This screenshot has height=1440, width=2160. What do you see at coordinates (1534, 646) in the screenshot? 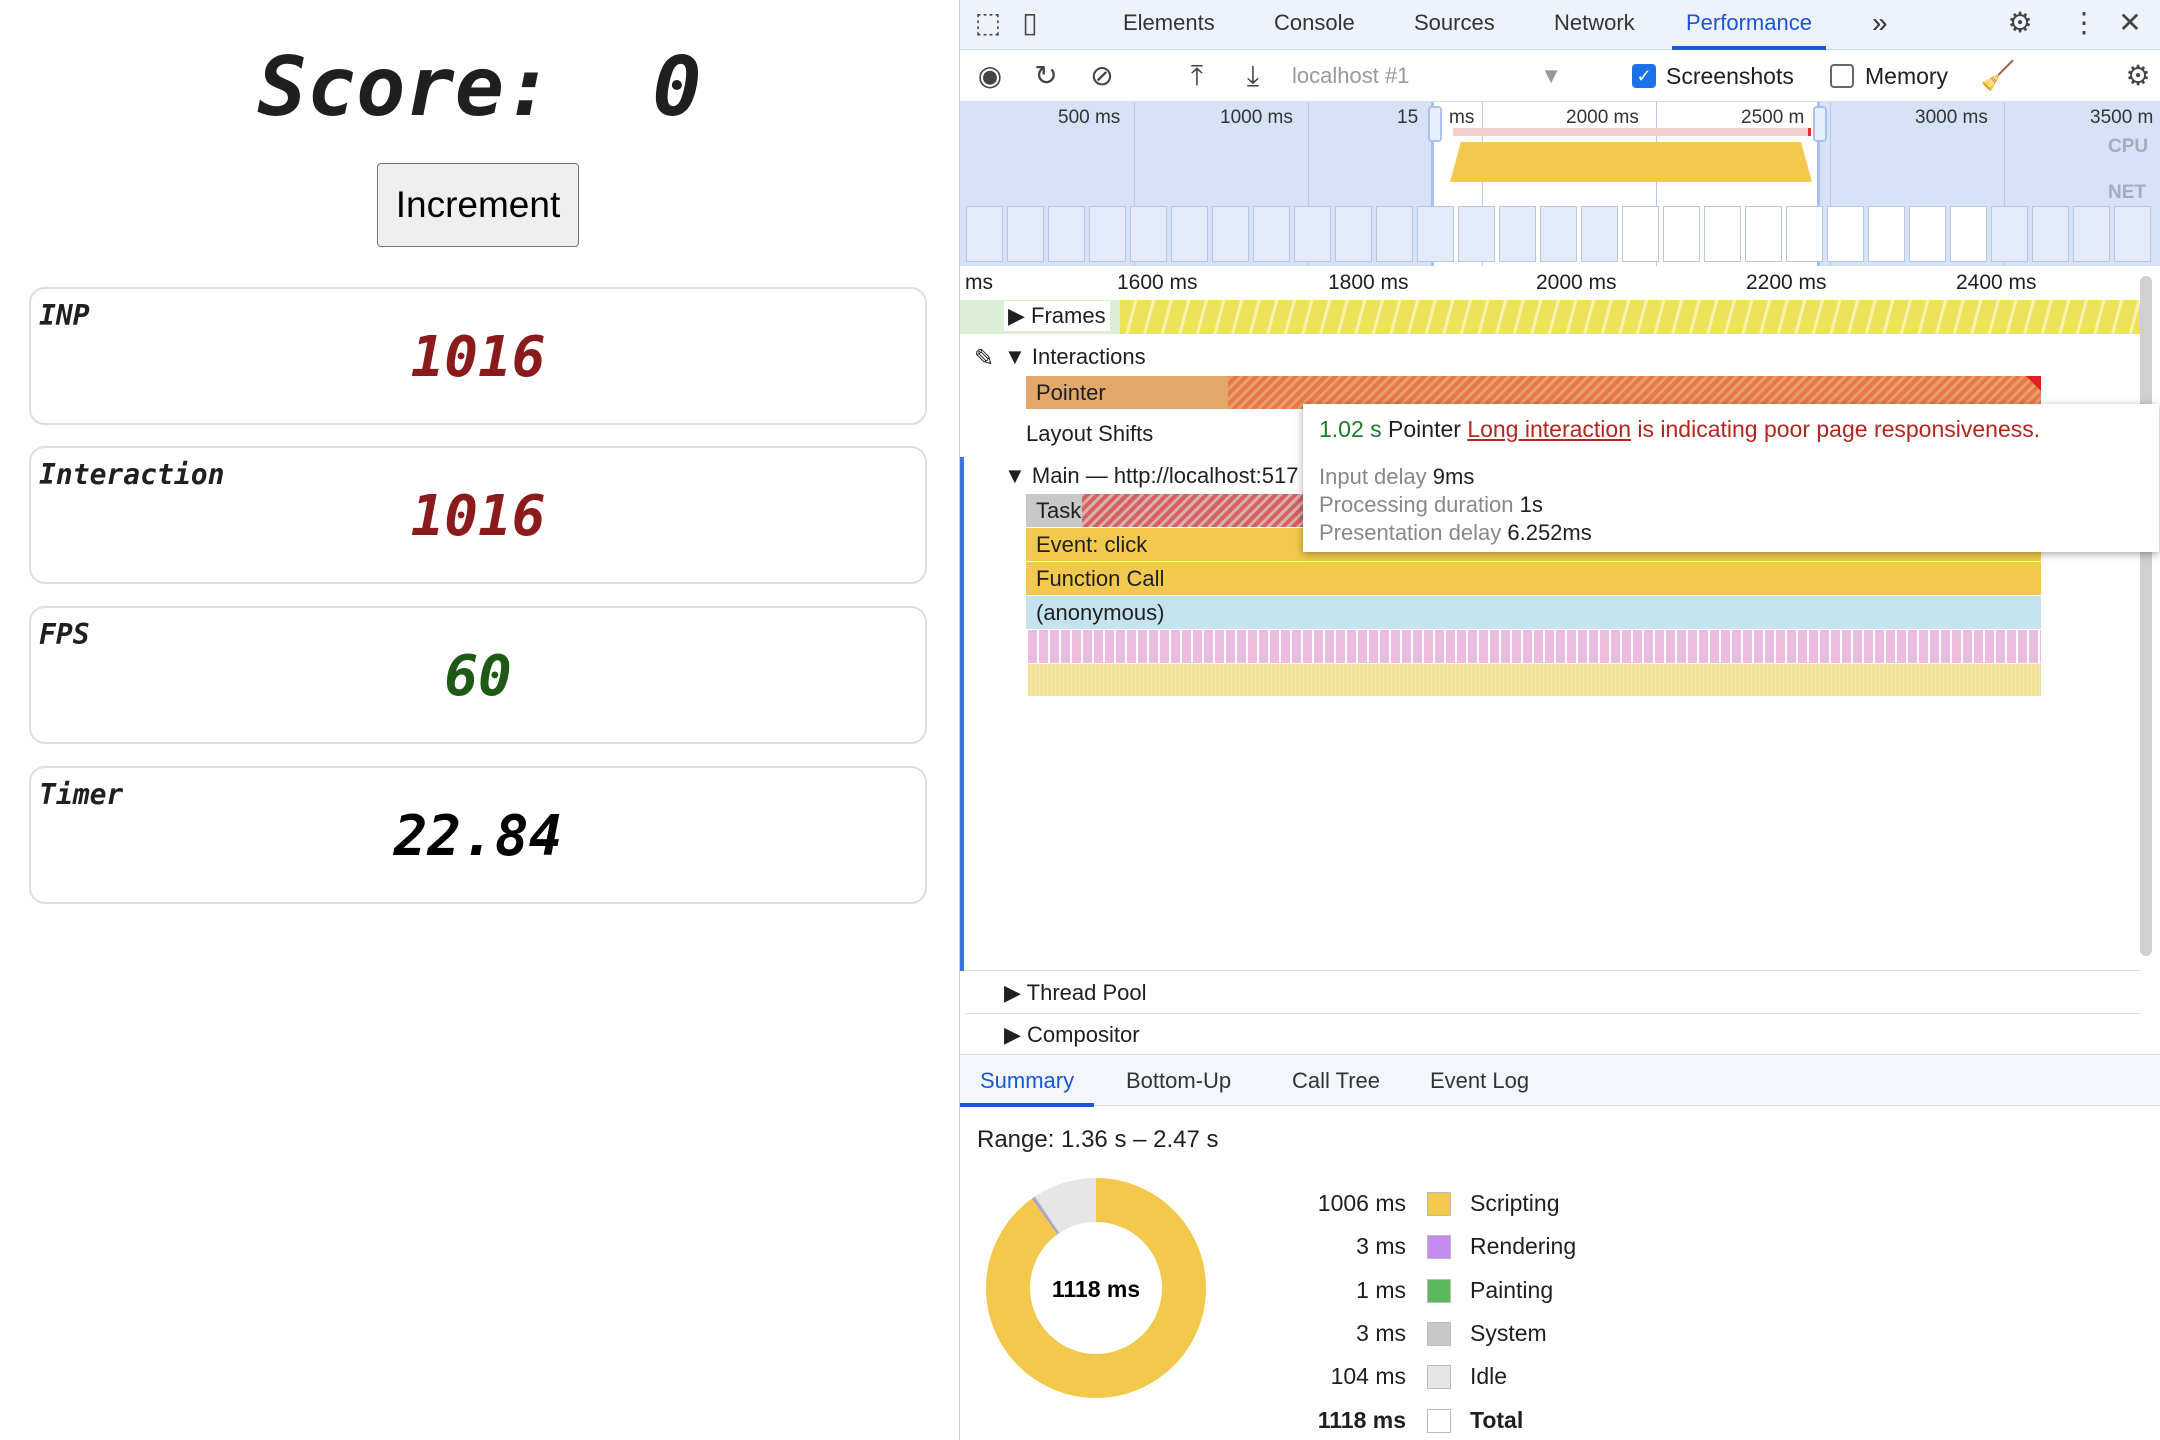
I see `nested-calls-bar` at bounding box center [1534, 646].